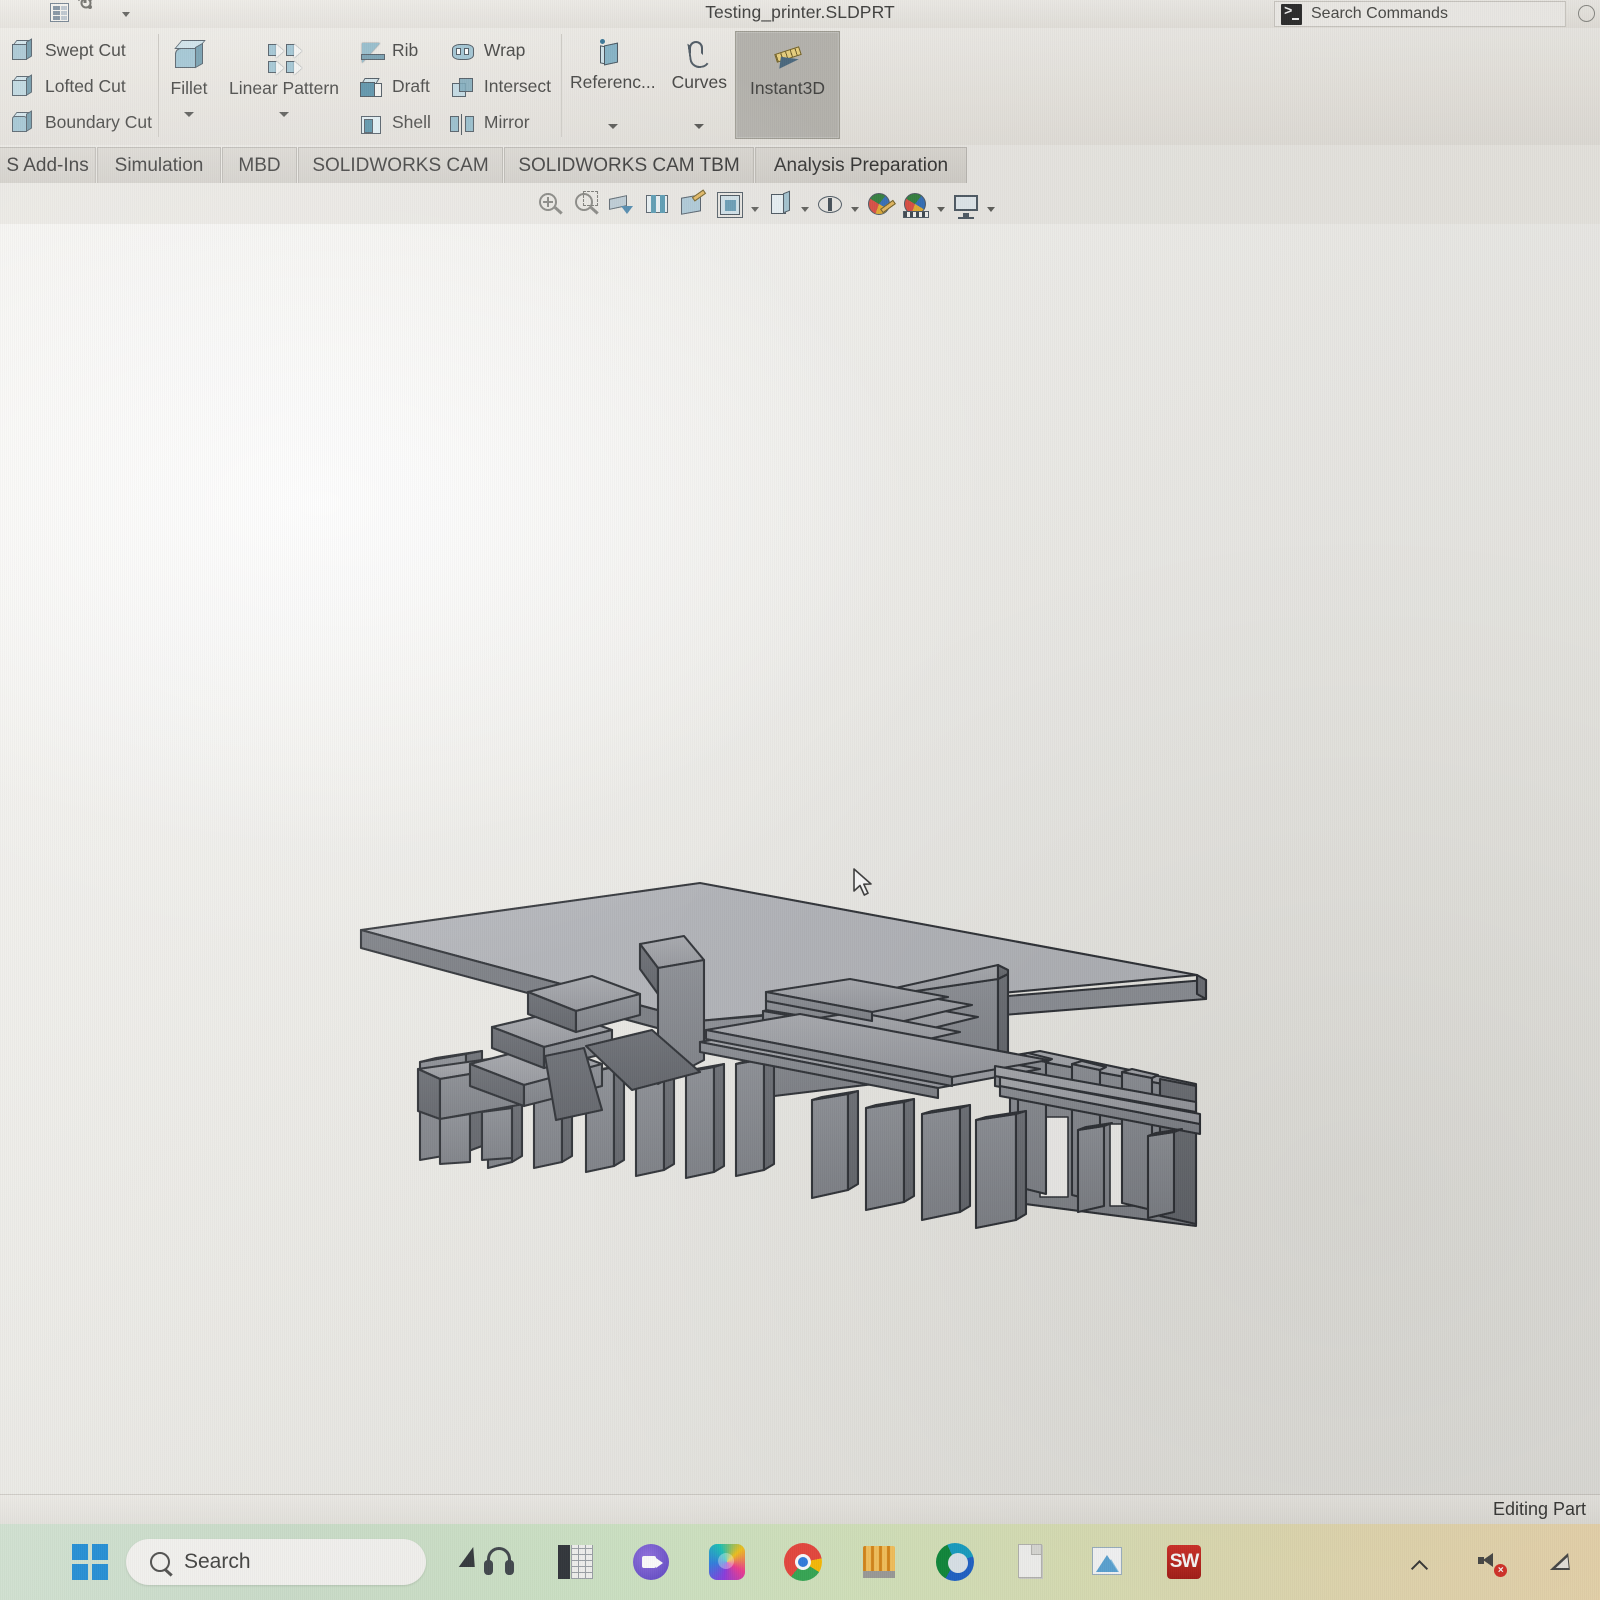  Describe the element at coordinates (90, 1562) in the screenshot. I see `start-button` at that location.